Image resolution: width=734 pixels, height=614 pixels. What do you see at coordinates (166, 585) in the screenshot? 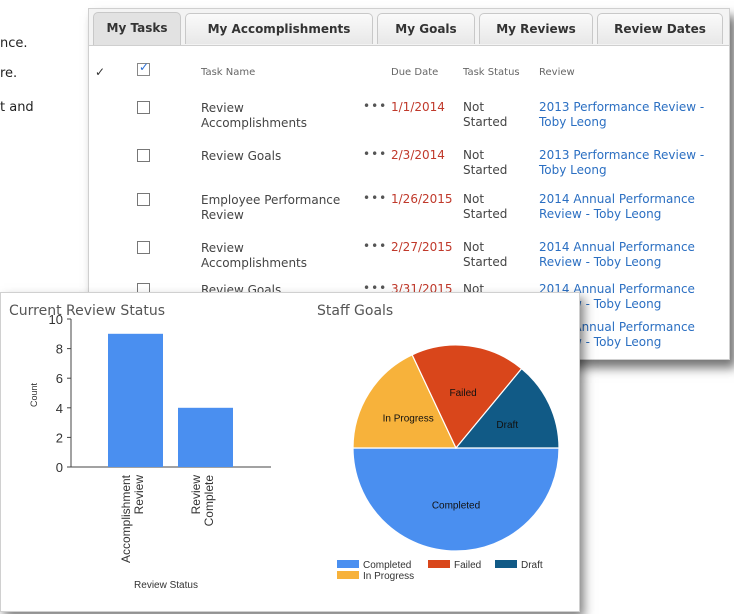
I see `x-axis-label: Review Status` at bounding box center [166, 585].